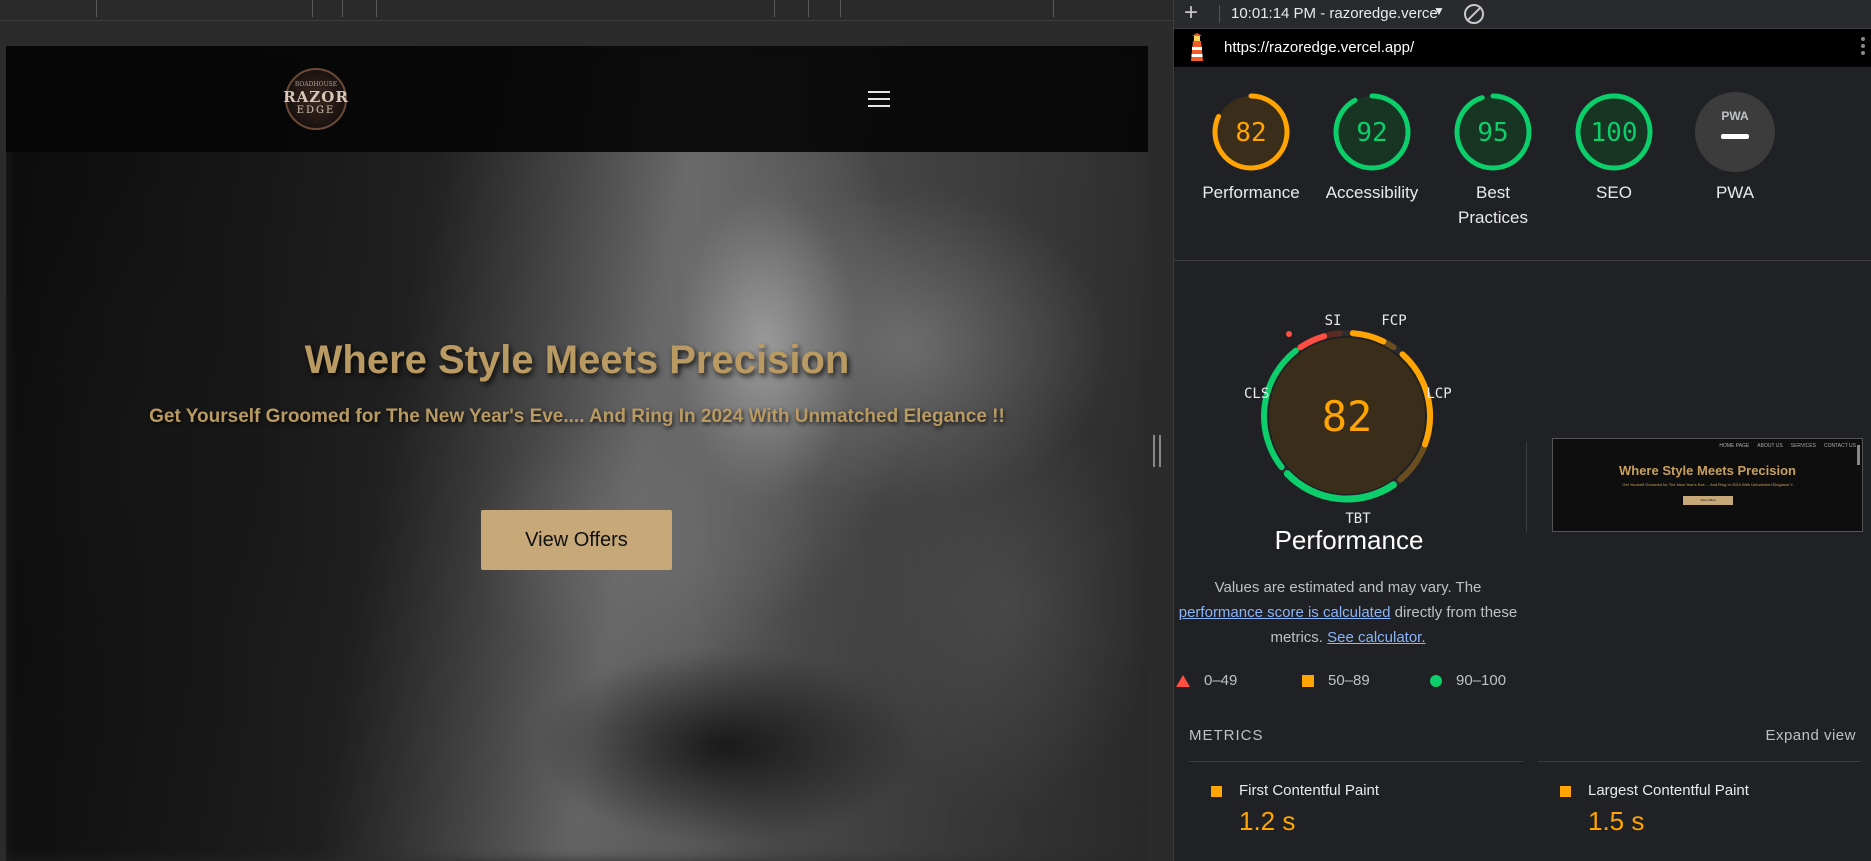 This screenshot has height=861, width=1871. Describe the element at coordinates (1251, 192) in the screenshot. I see `gauge-label: Performance` at that location.